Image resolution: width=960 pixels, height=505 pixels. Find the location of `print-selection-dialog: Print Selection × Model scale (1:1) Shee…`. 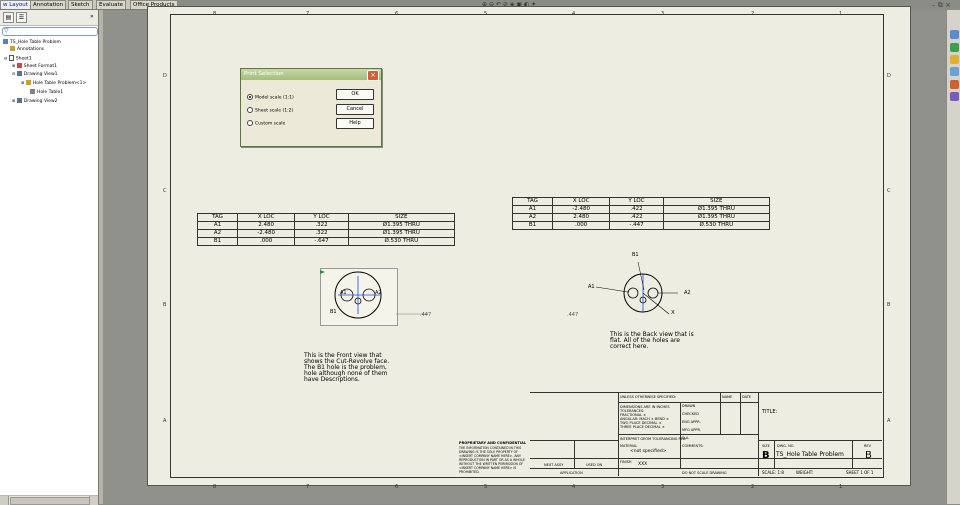

print-selection-dialog: Print Selection × Model scale (1:1) Shee… is located at coordinates (311, 107).